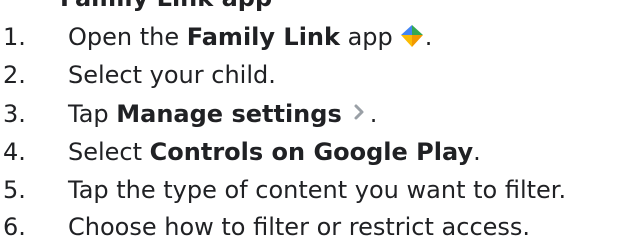 This screenshot has width=623, height=246. What do you see at coordinates (14, 37) in the screenshot?
I see `step-number: 1.` at bounding box center [14, 37].